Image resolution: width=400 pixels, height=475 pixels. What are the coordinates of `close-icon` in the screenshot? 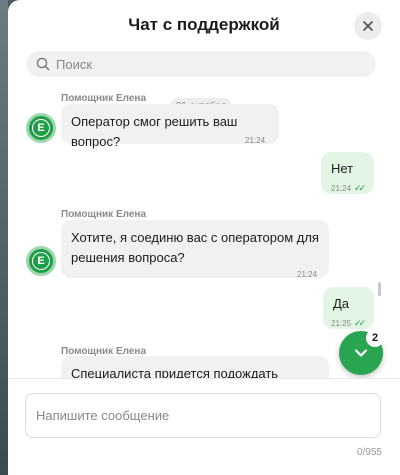 It's located at (368, 26).